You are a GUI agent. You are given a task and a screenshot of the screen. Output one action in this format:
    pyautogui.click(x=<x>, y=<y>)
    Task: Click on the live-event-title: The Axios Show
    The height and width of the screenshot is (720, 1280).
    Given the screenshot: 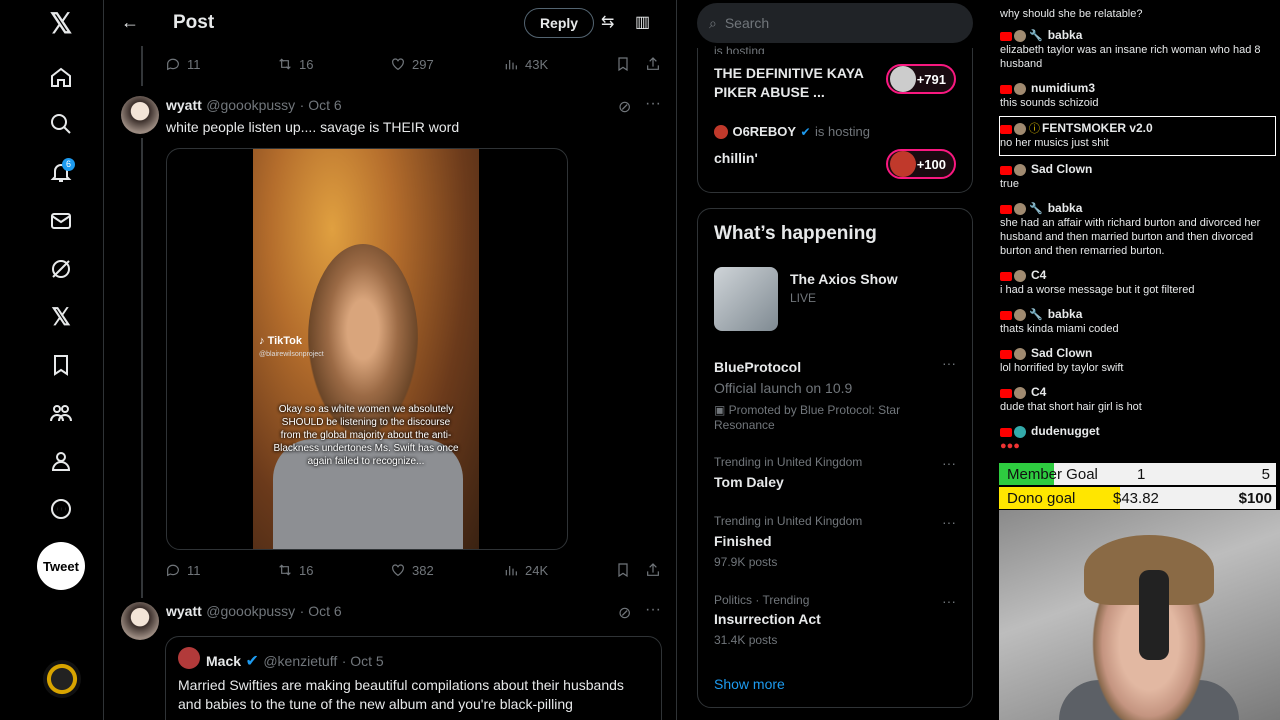 What is the action you would take?
    pyautogui.click(x=844, y=279)
    